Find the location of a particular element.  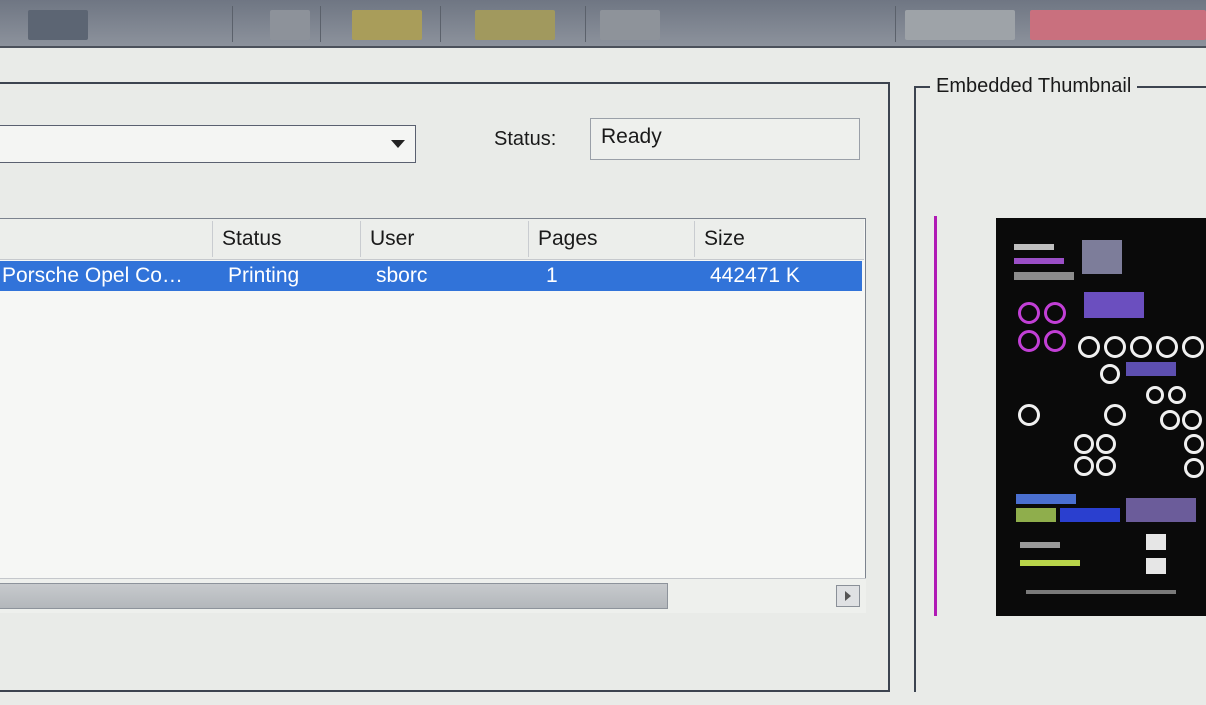

settings-document-icon is located at coordinates (630, 25).